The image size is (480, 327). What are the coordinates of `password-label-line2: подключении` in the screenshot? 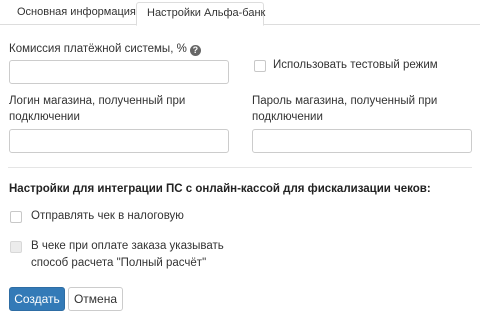 It's located at (287, 117).